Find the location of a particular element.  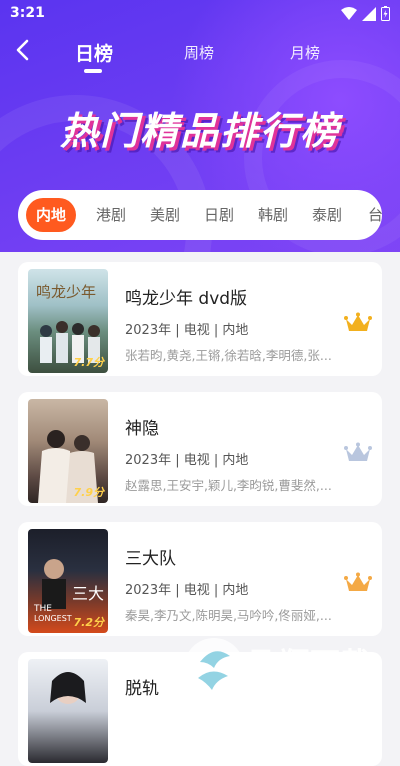

watermark-text: 飞翔下载 is located at coordinates (310, 664).